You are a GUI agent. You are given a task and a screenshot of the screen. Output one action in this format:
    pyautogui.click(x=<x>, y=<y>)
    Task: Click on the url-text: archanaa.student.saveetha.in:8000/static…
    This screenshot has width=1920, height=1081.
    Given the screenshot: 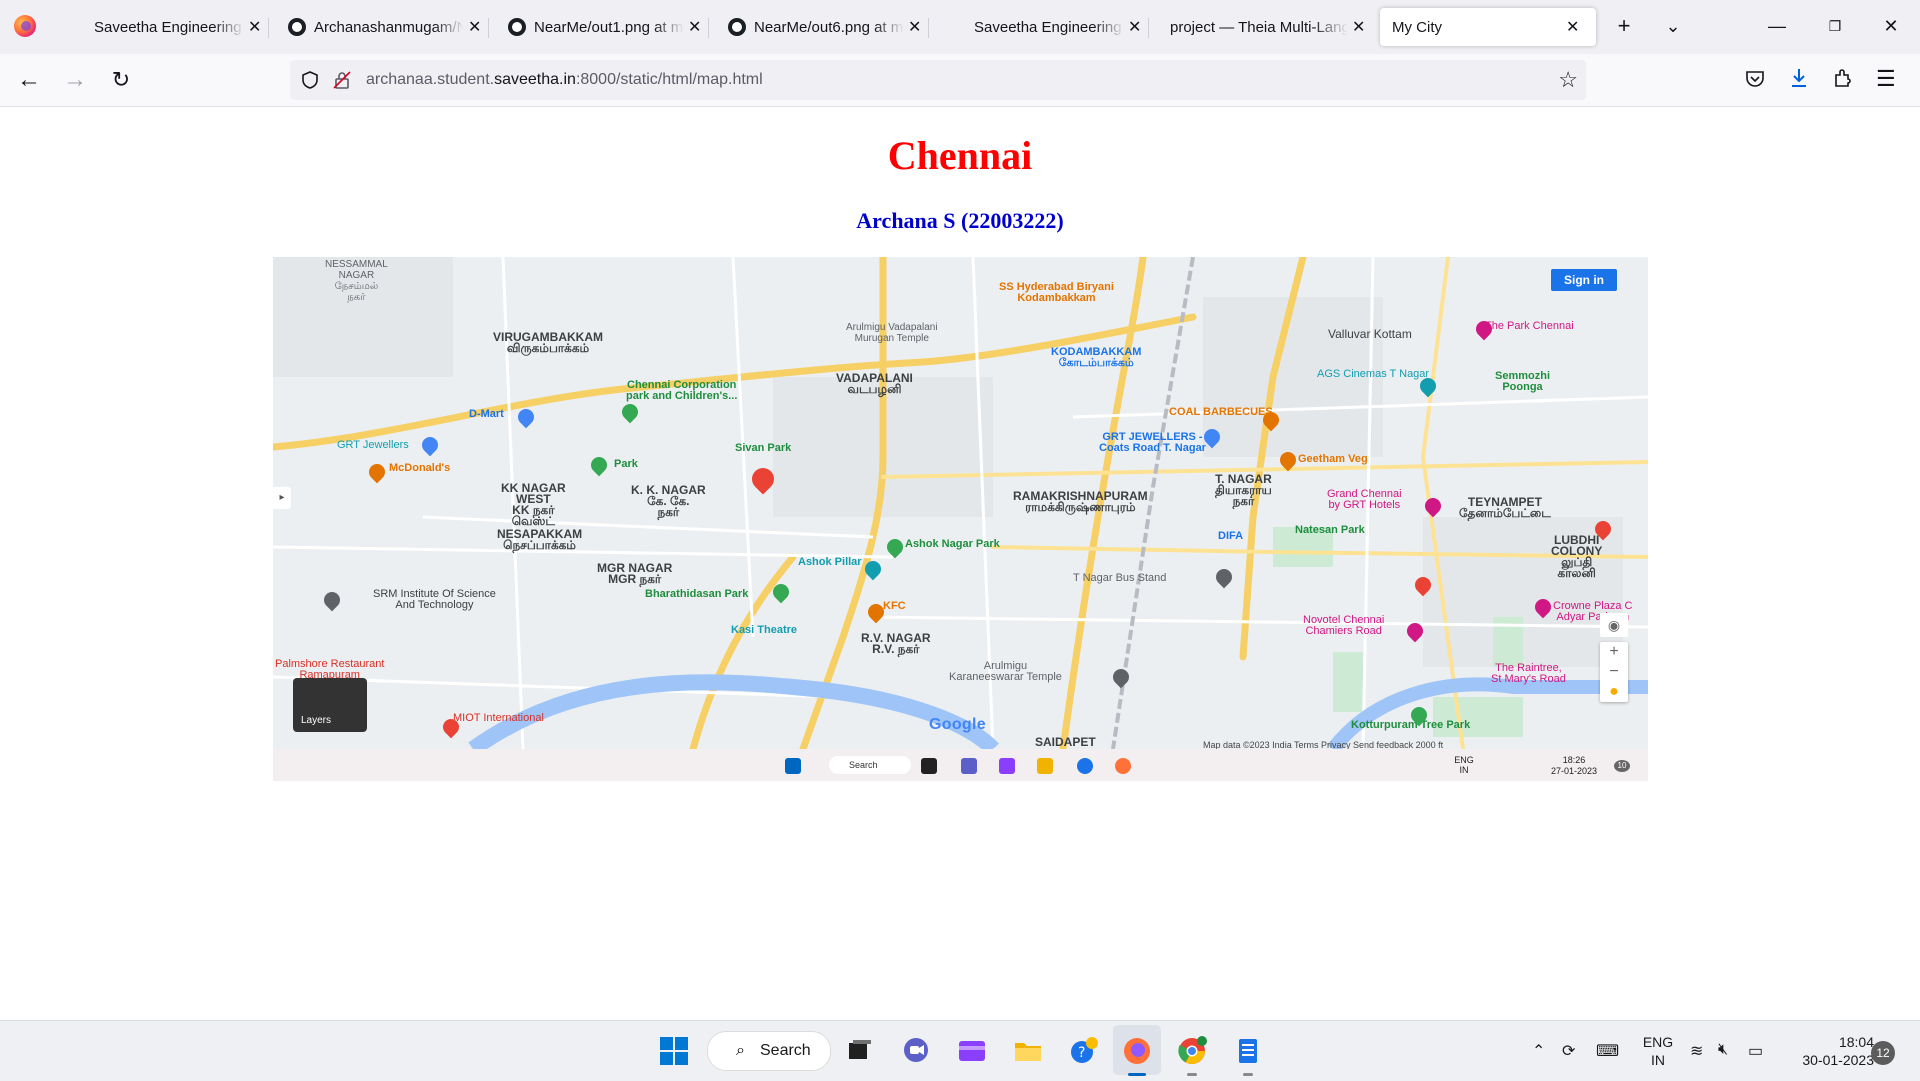 What is the action you would take?
    pyautogui.click(x=564, y=80)
    